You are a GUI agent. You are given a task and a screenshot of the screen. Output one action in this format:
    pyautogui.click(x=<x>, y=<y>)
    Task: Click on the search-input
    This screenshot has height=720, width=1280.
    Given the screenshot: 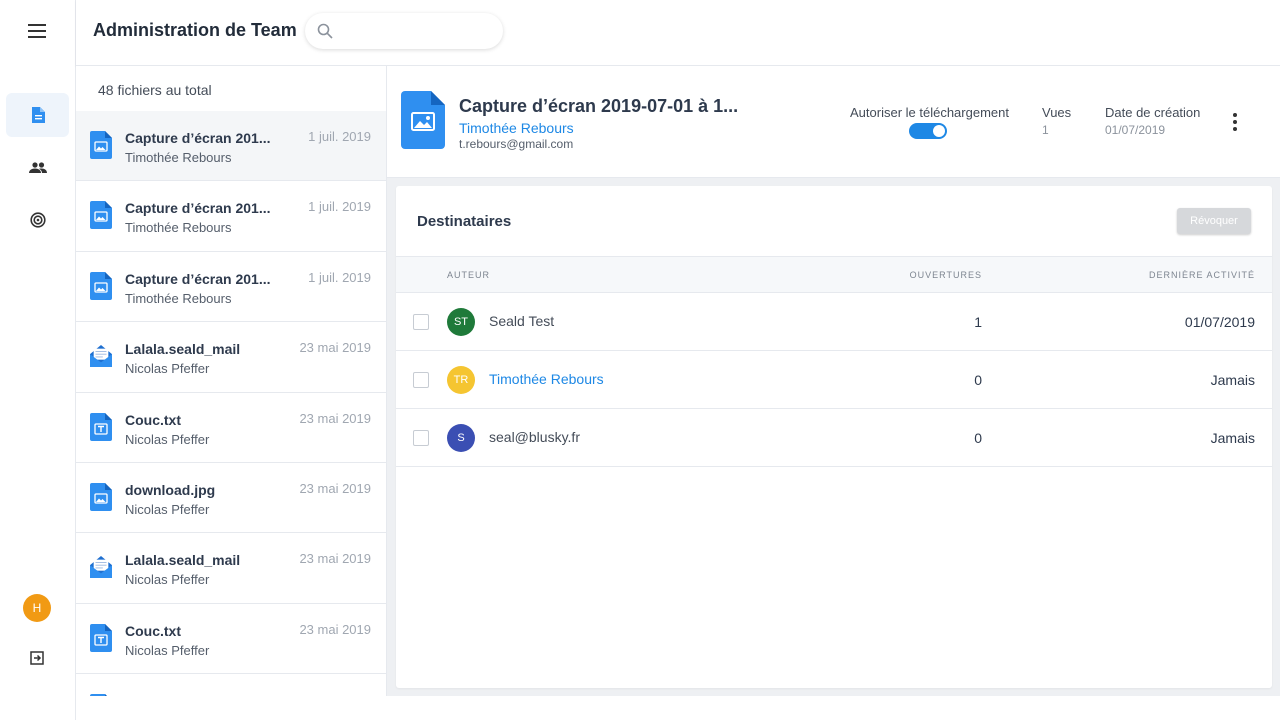 What is the action you would take?
    pyautogui.click(x=416, y=31)
    